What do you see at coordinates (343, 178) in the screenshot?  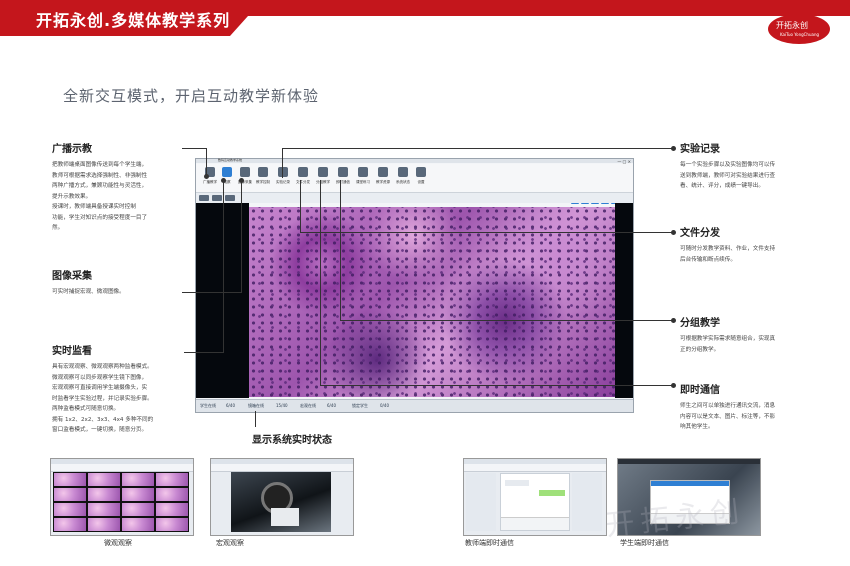 I see `toolbar-chat-button: 即时通信` at bounding box center [343, 178].